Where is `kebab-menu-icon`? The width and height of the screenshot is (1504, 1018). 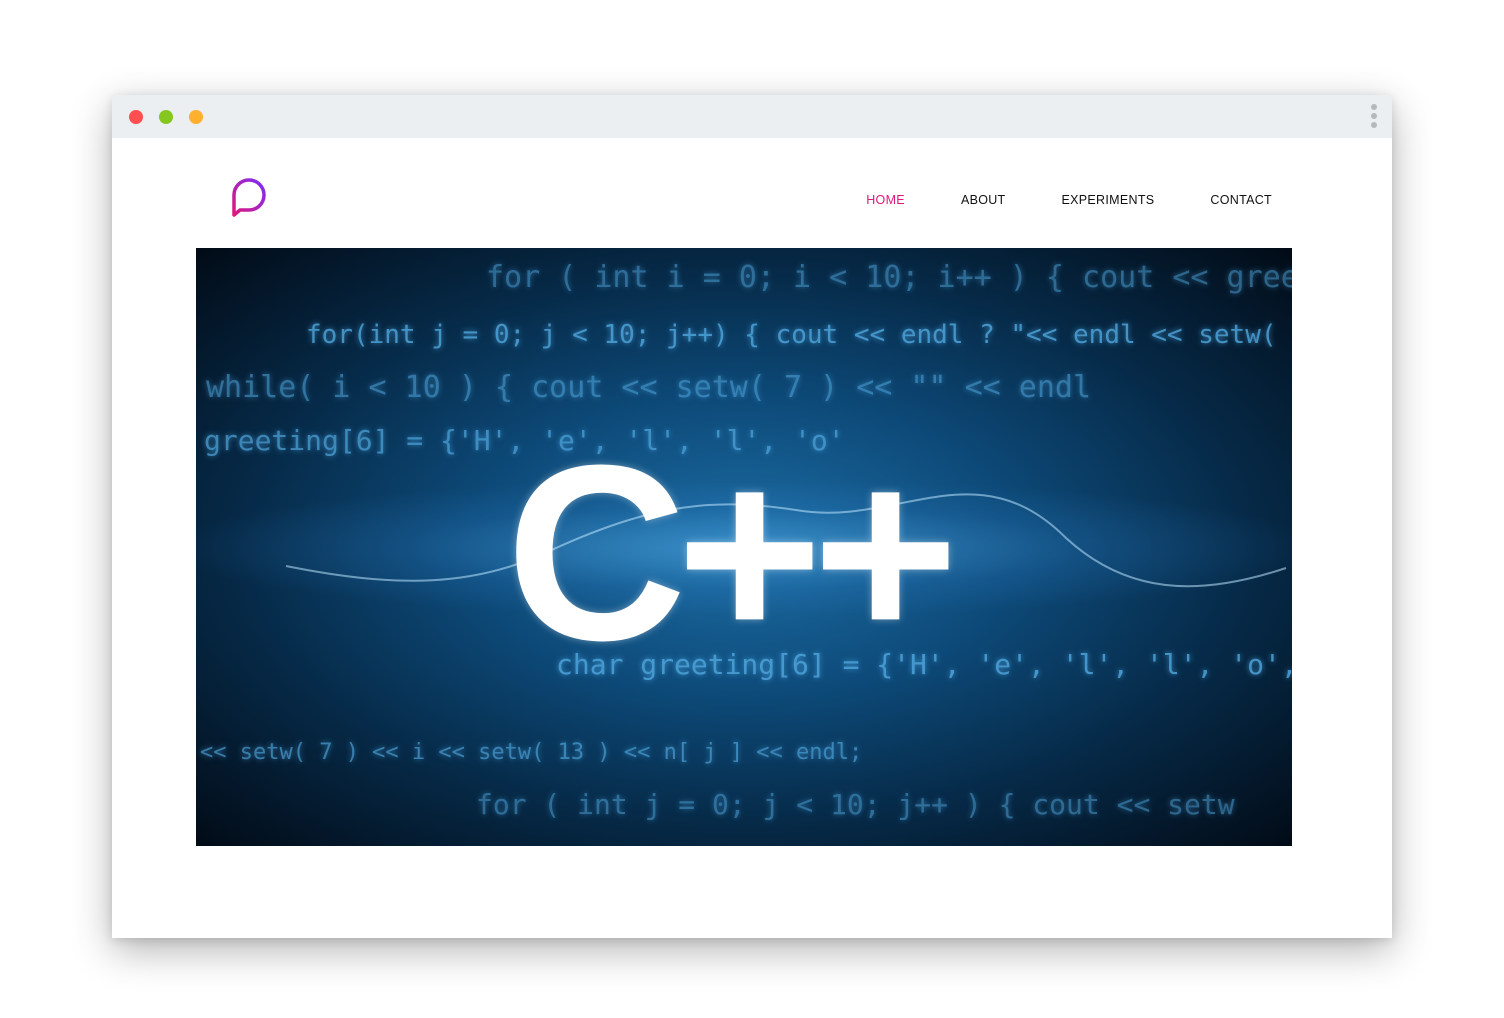
kebab-menu-icon is located at coordinates (1374, 117).